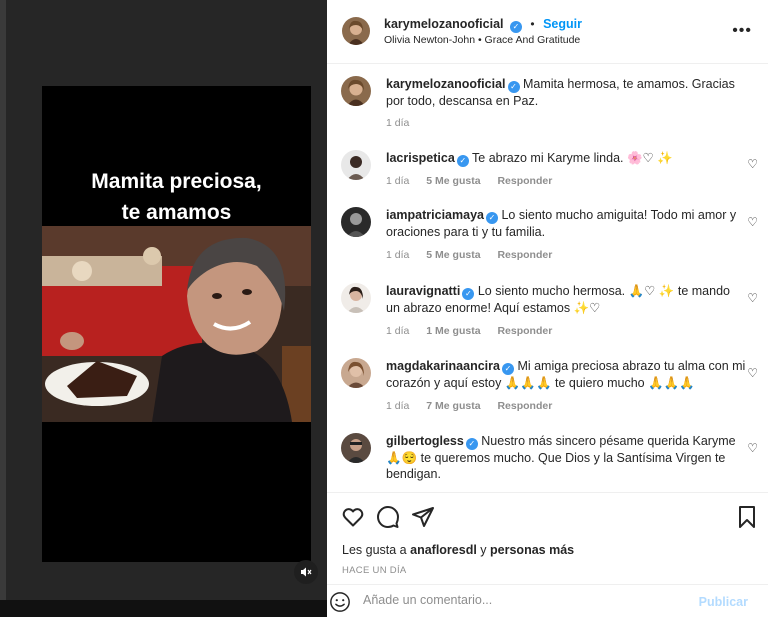 The height and width of the screenshot is (617, 768). Describe the element at coordinates (453, 331) in the screenshot. I see `comment-likes: 1 Me gusta` at that location.